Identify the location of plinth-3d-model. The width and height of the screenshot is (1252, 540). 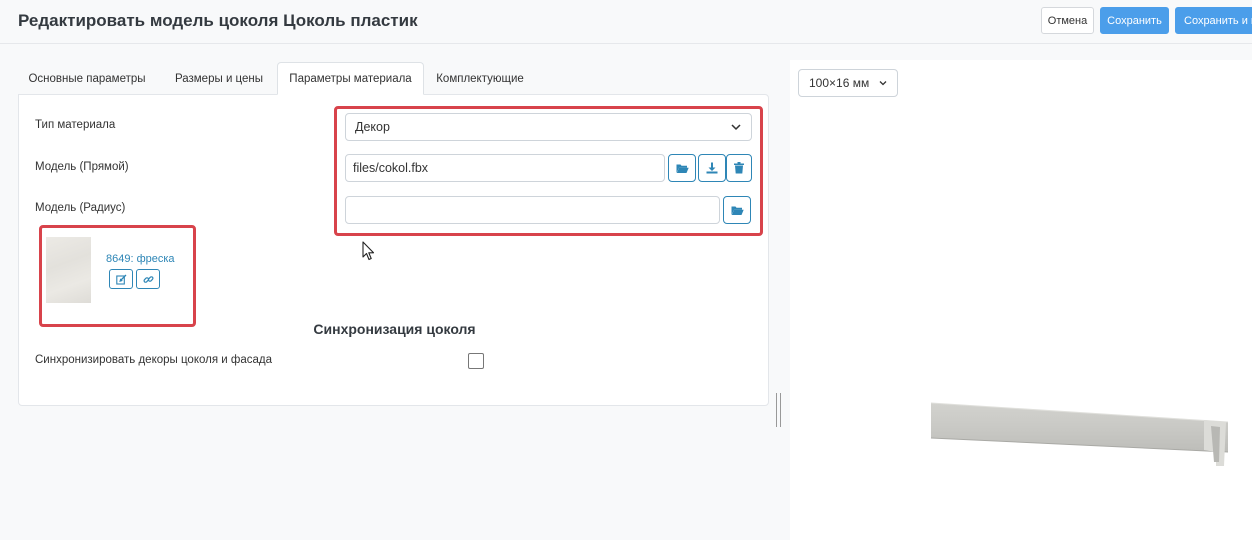
(1079, 434).